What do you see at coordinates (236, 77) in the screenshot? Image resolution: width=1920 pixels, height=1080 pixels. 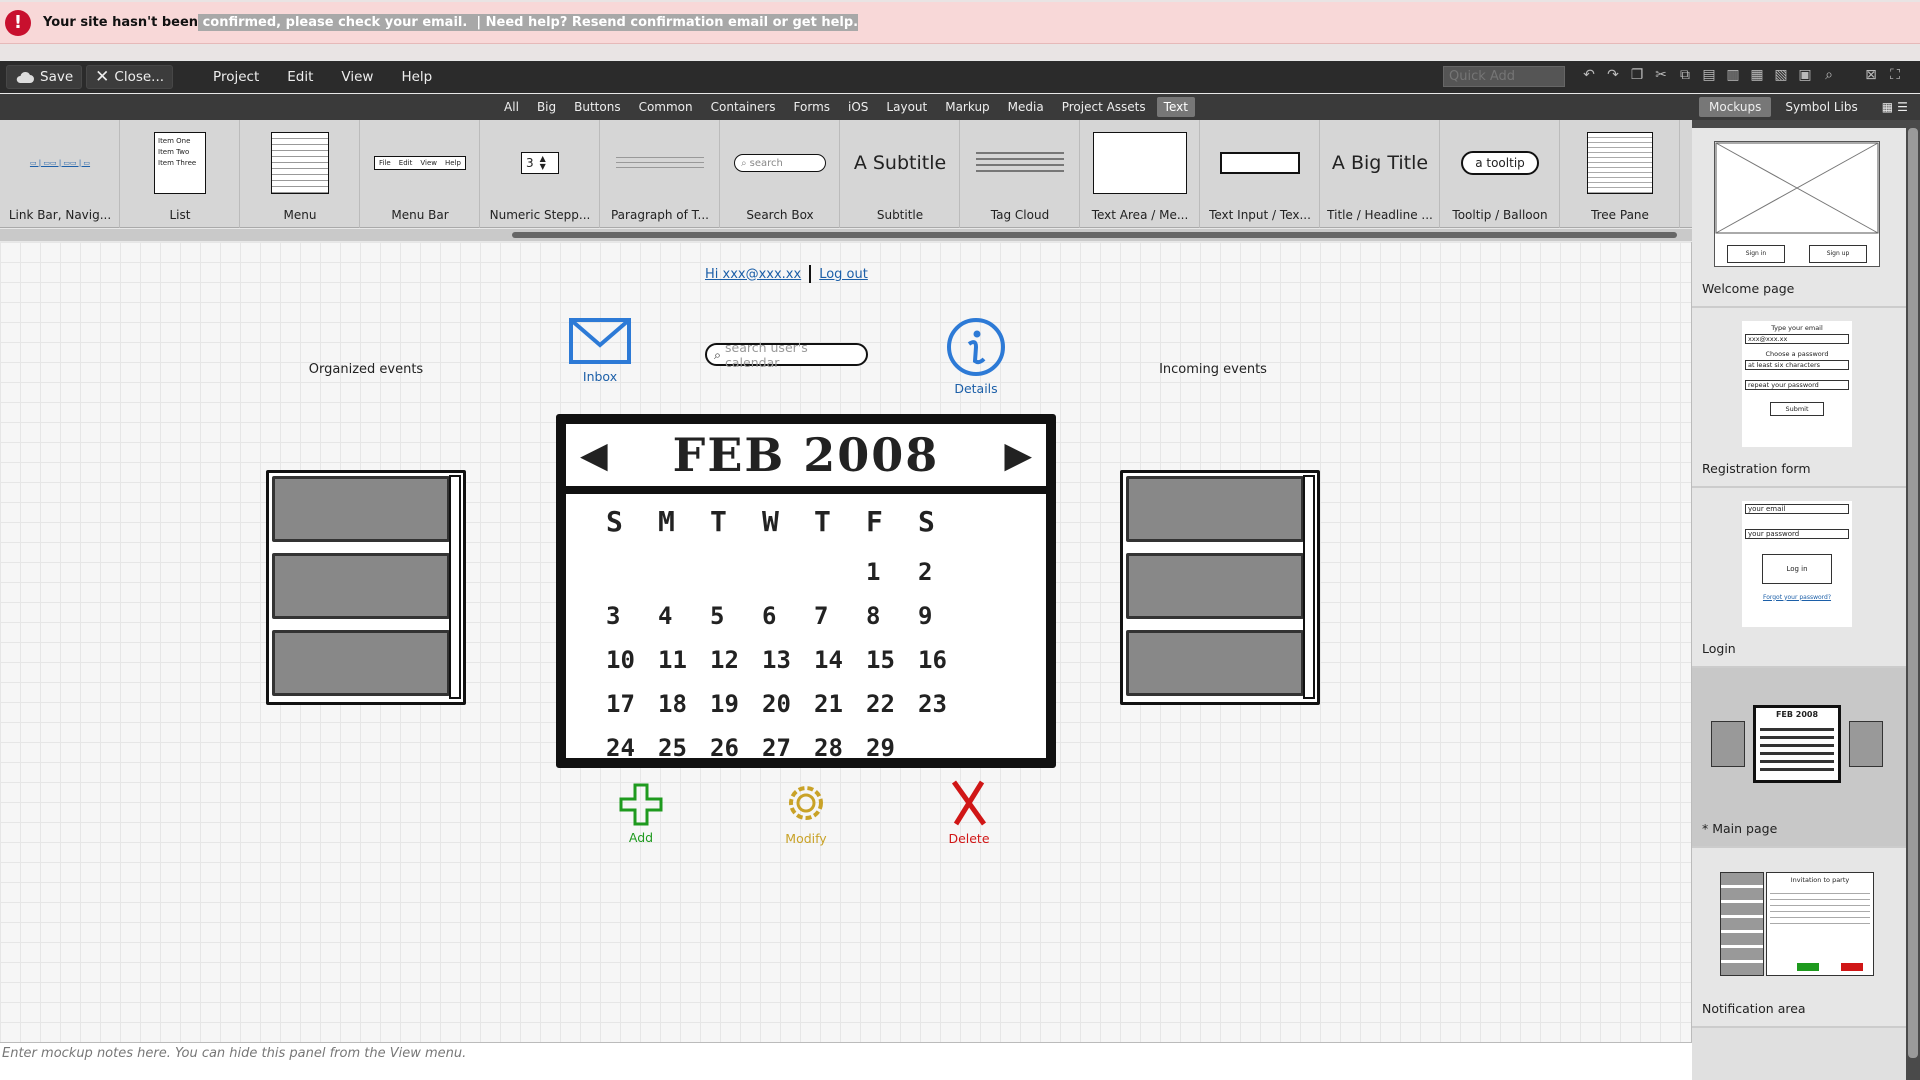 I see `menu-project: Project` at bounding box center [236, 77].